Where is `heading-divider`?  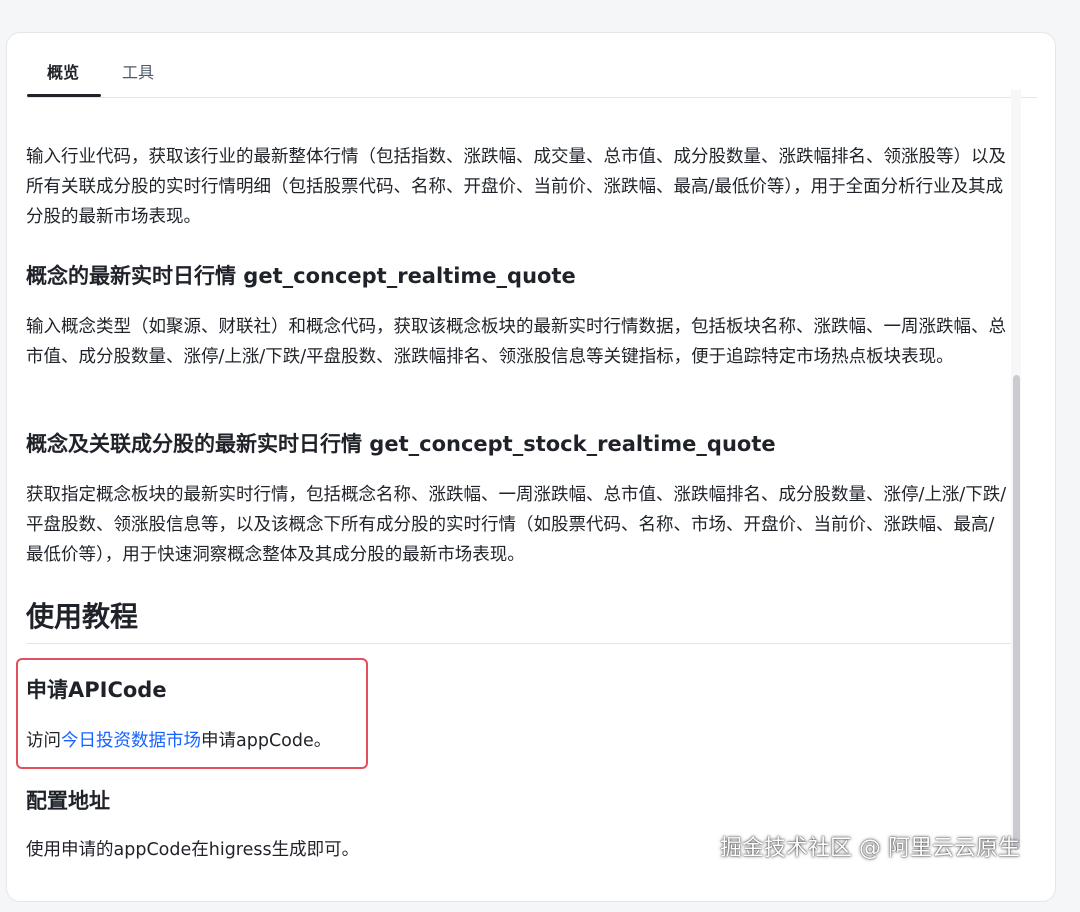 heading-divider is located at coordinates (521, 643).